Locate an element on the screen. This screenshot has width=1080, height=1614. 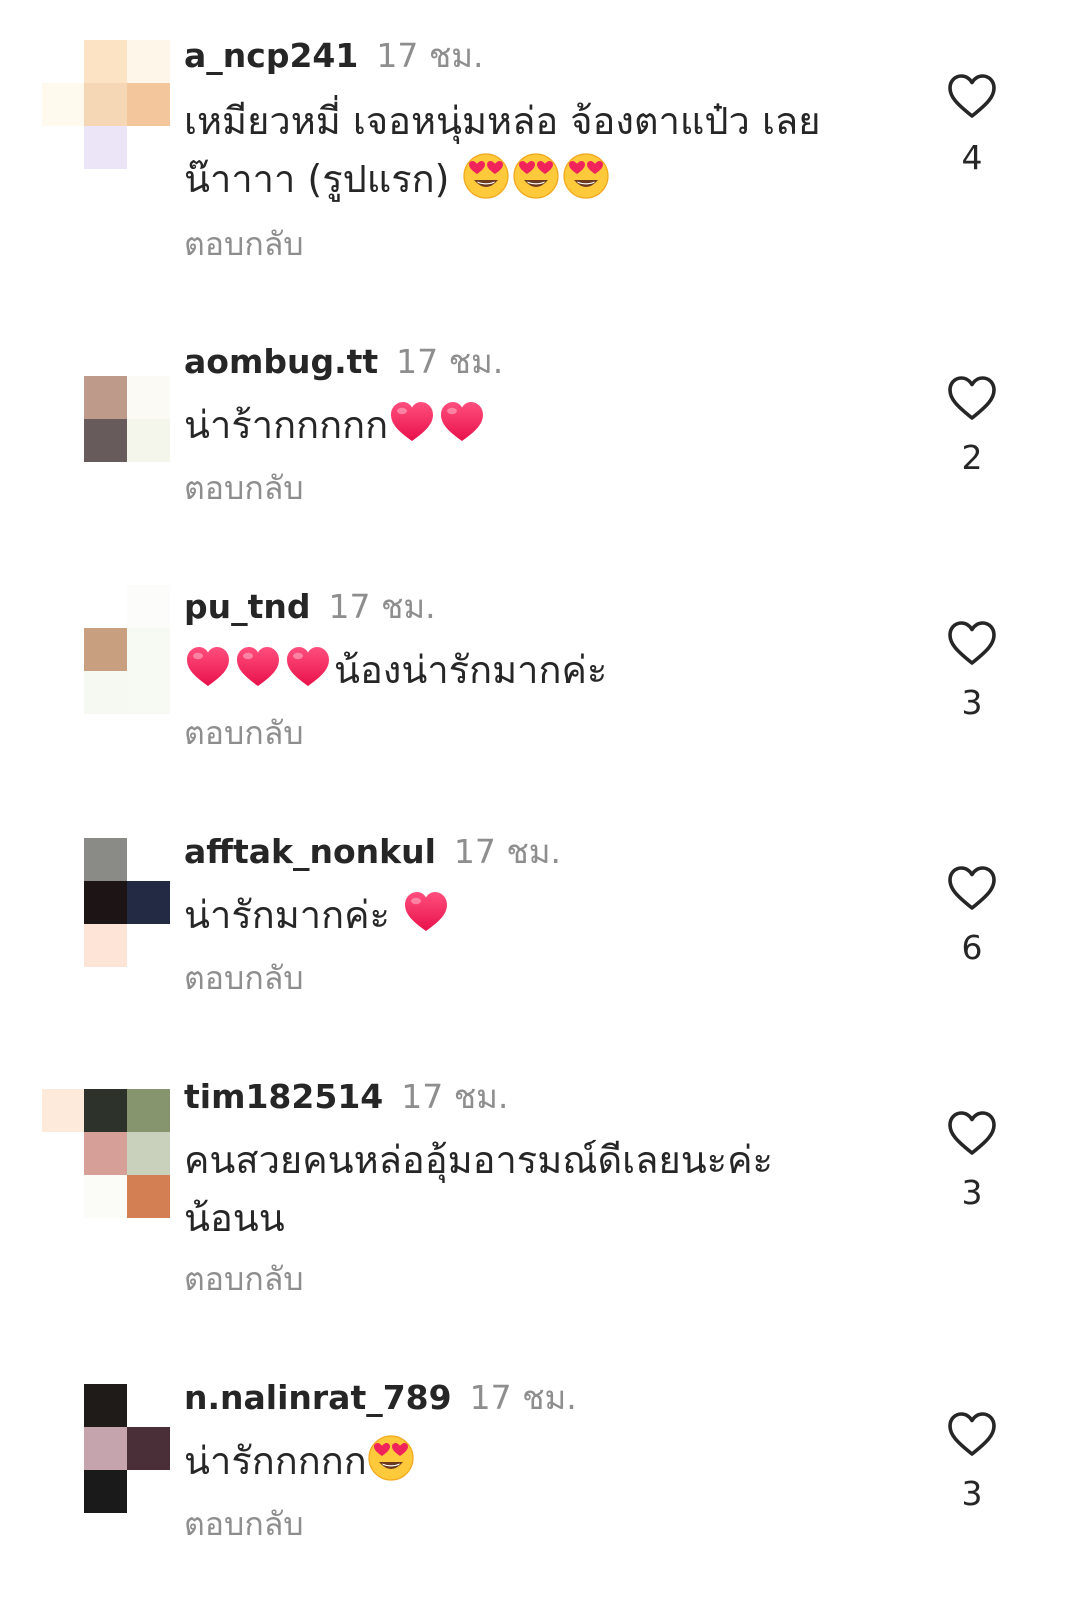
comment-header: aombug.tt 17 ชม. is located at coordinates (343, 365).